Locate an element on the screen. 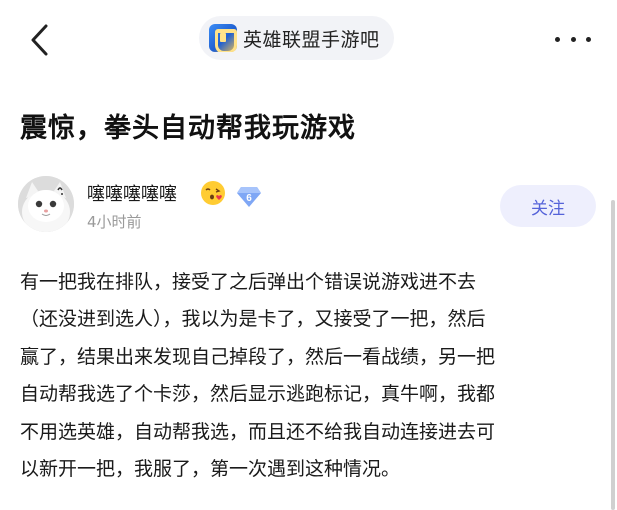  body-line: 自动帮我选了个卡莎，然后显示逃跑标记，真牛啊，我都 is located at coordinates (258, 394).